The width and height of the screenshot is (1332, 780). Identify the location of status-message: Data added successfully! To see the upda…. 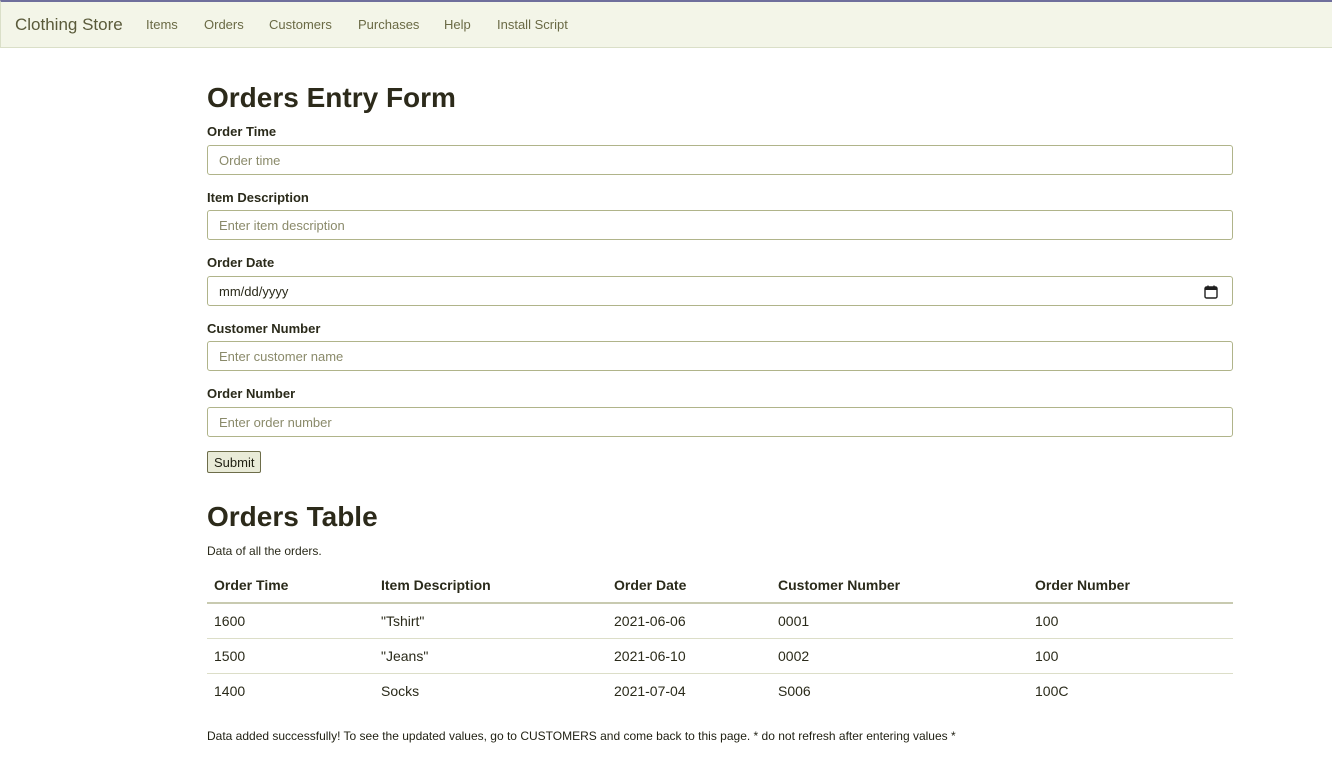
(581, 736).